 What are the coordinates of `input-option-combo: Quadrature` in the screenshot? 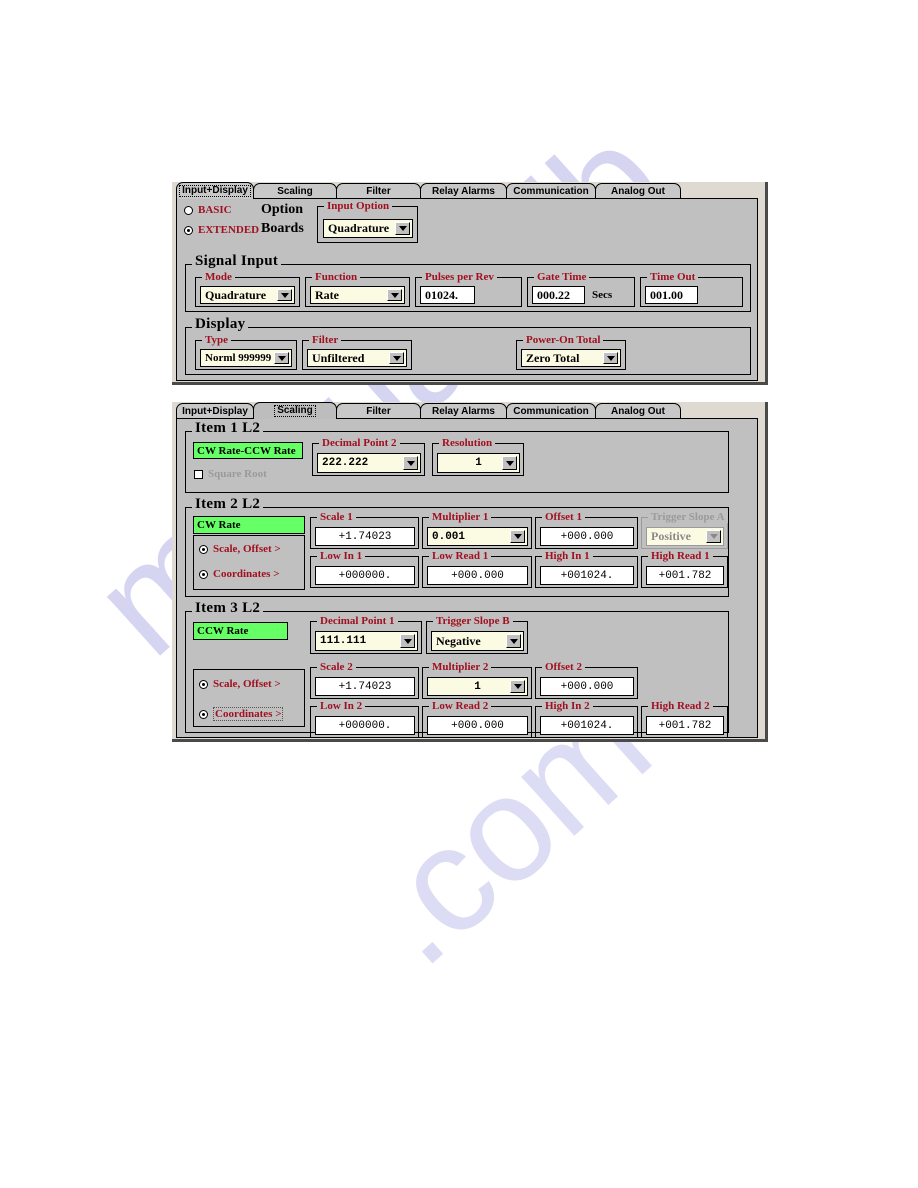 It's located at (368, 228).